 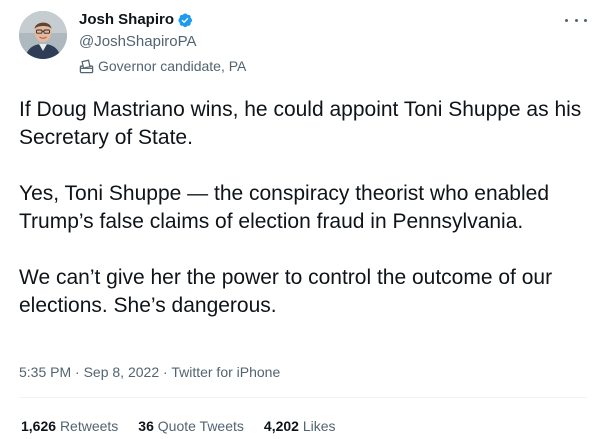 What do you see at coordinates (303, 397) in the screenshot?
I see `divider` at bounding box center [303, 397].